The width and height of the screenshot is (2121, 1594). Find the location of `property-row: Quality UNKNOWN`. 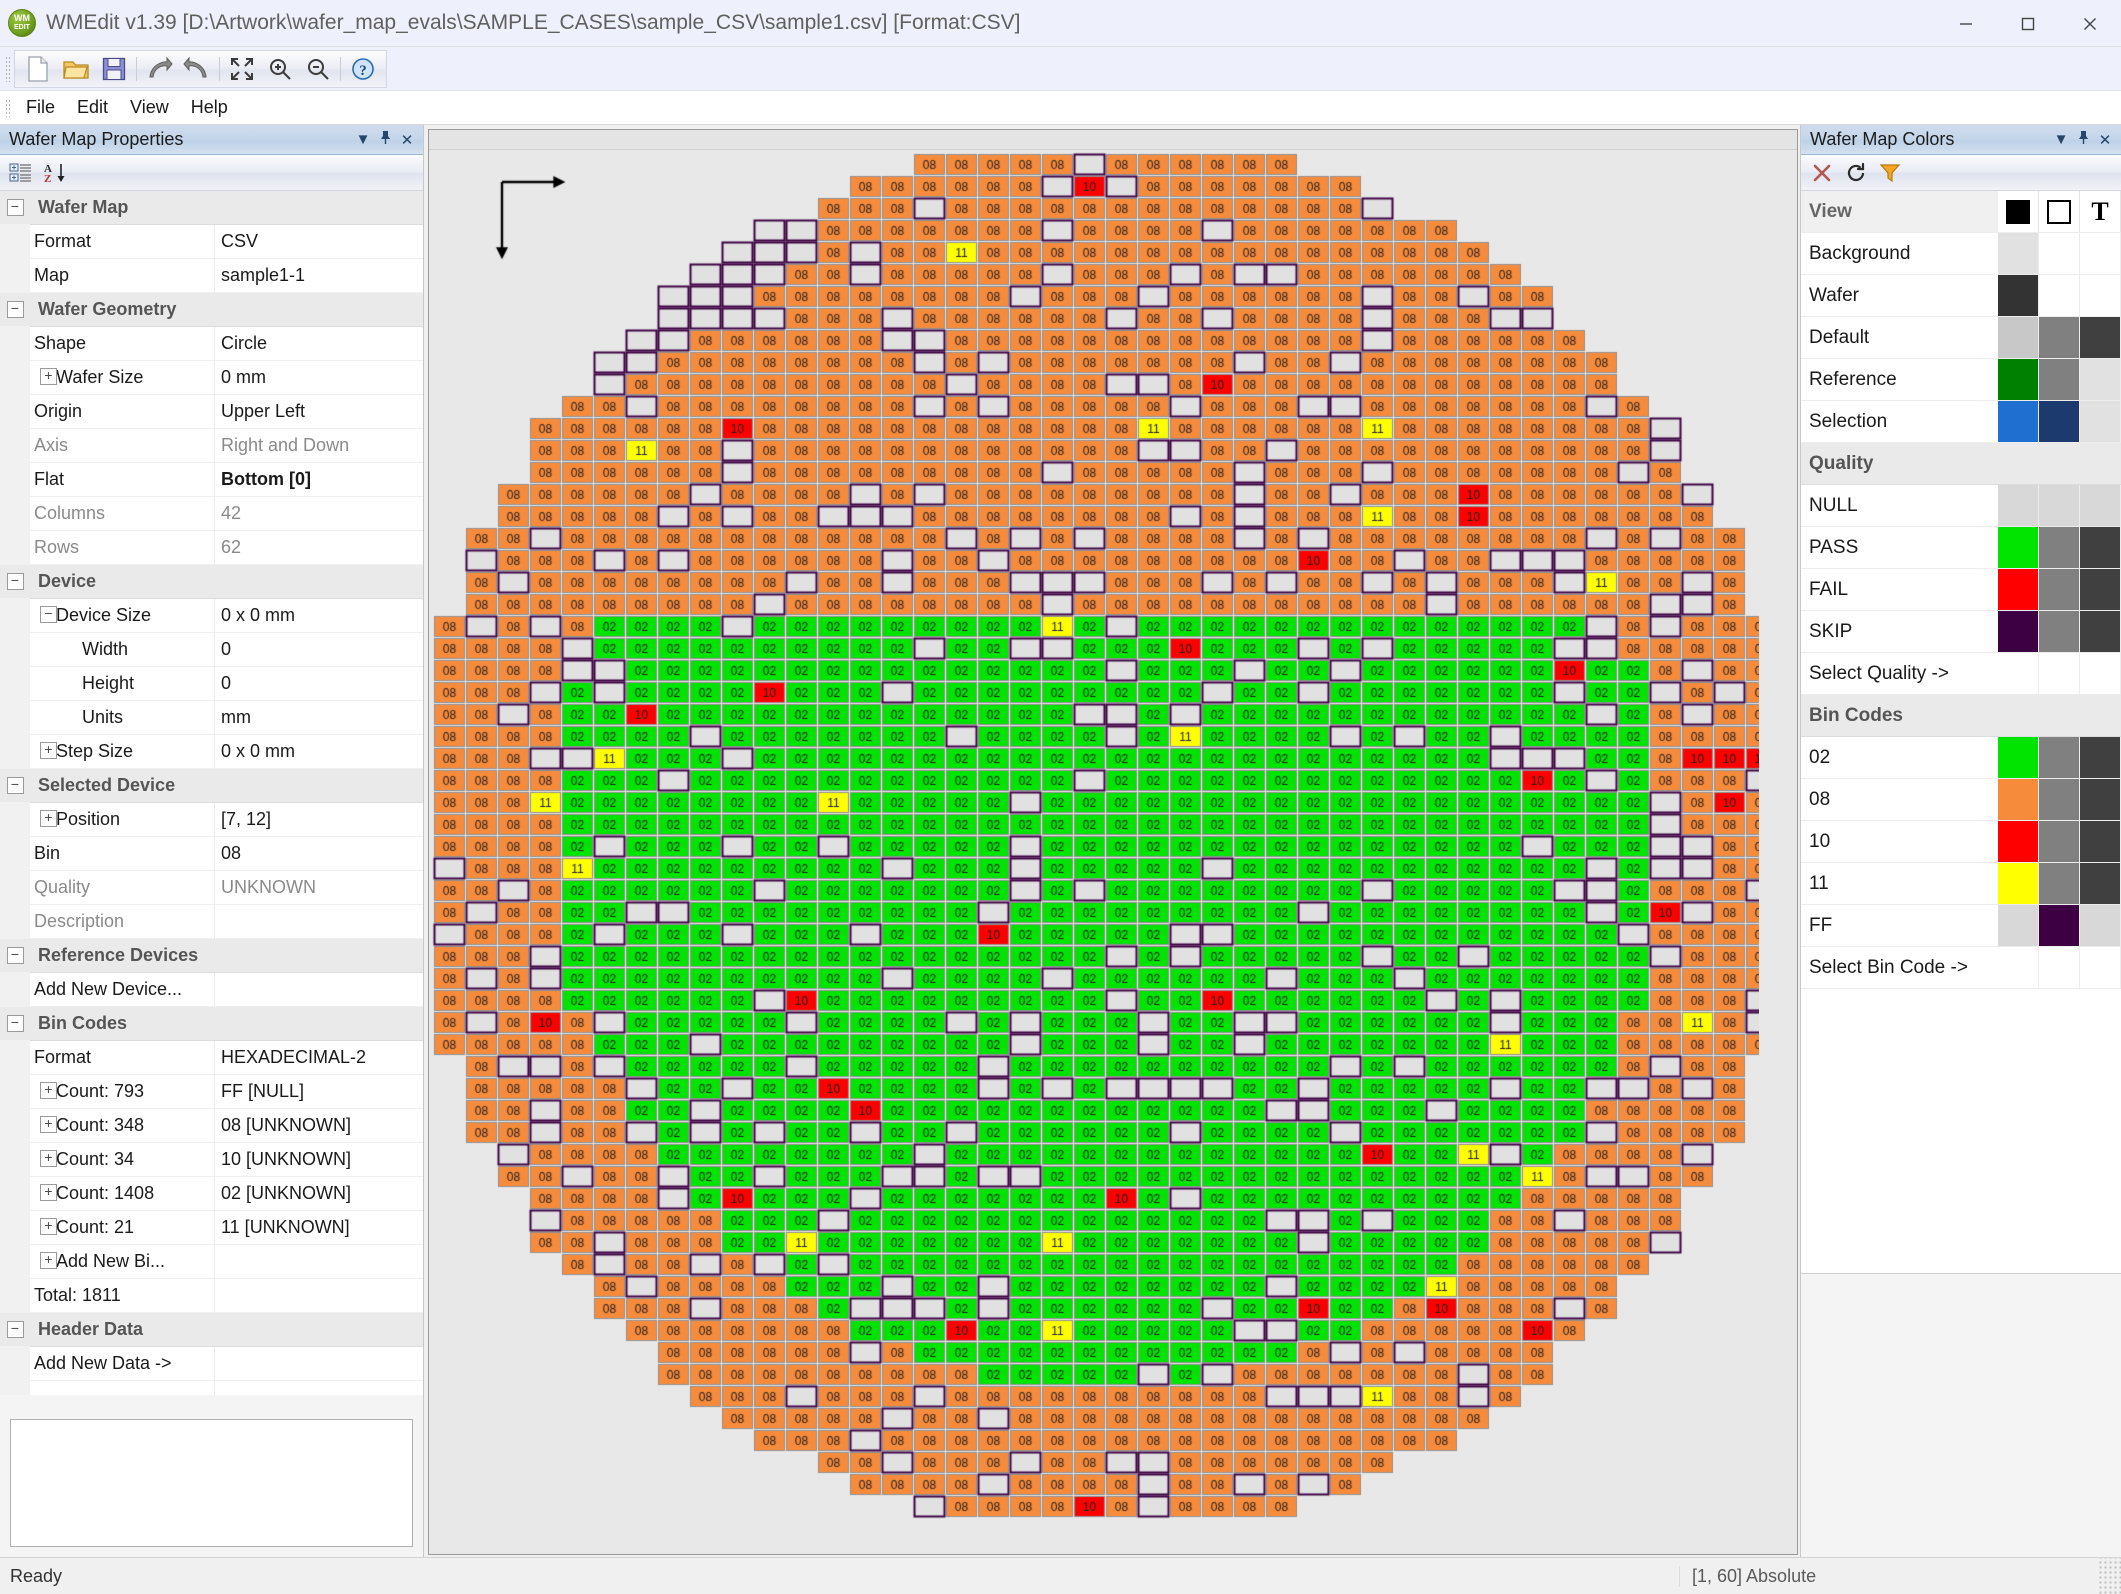

property-row: Quality UNKNOWN is located at coordinates (211, 888).